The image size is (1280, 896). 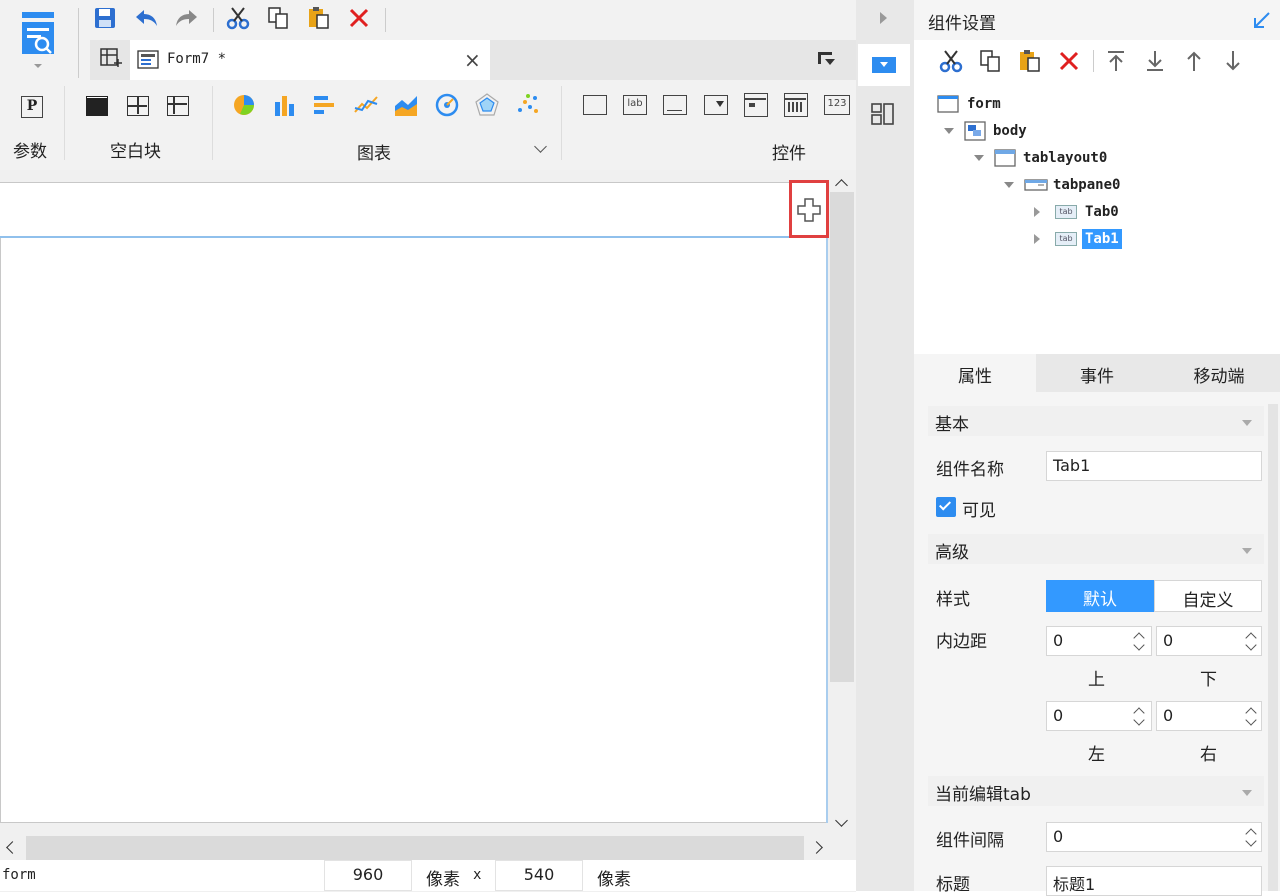 I want to click on style-default-option: 默认, so click(x=1100, y=596).